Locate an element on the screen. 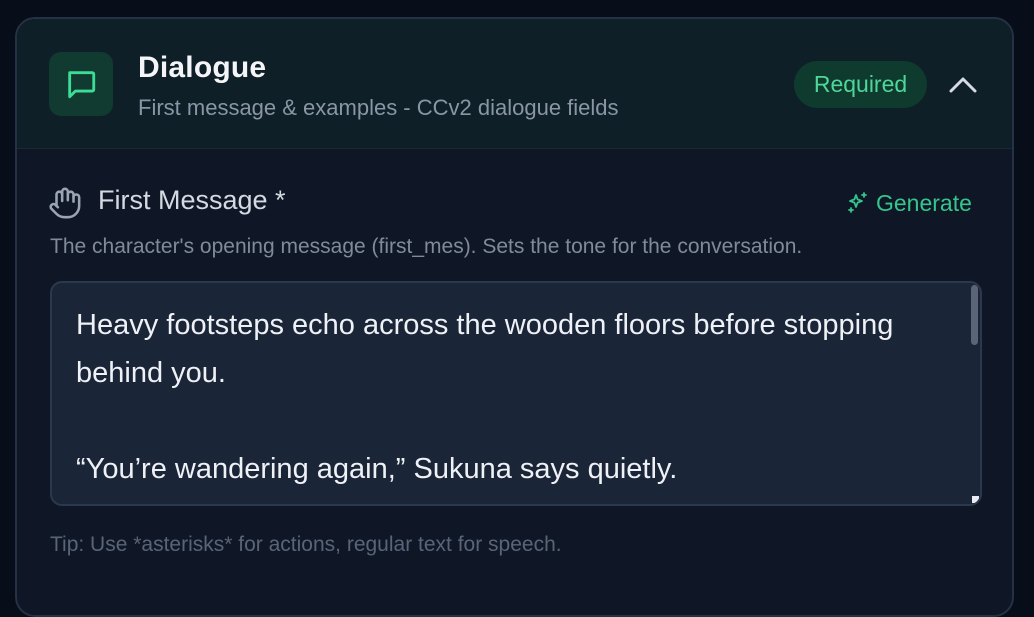  first-message-label: First Message * is located at coordinates (192, 200).